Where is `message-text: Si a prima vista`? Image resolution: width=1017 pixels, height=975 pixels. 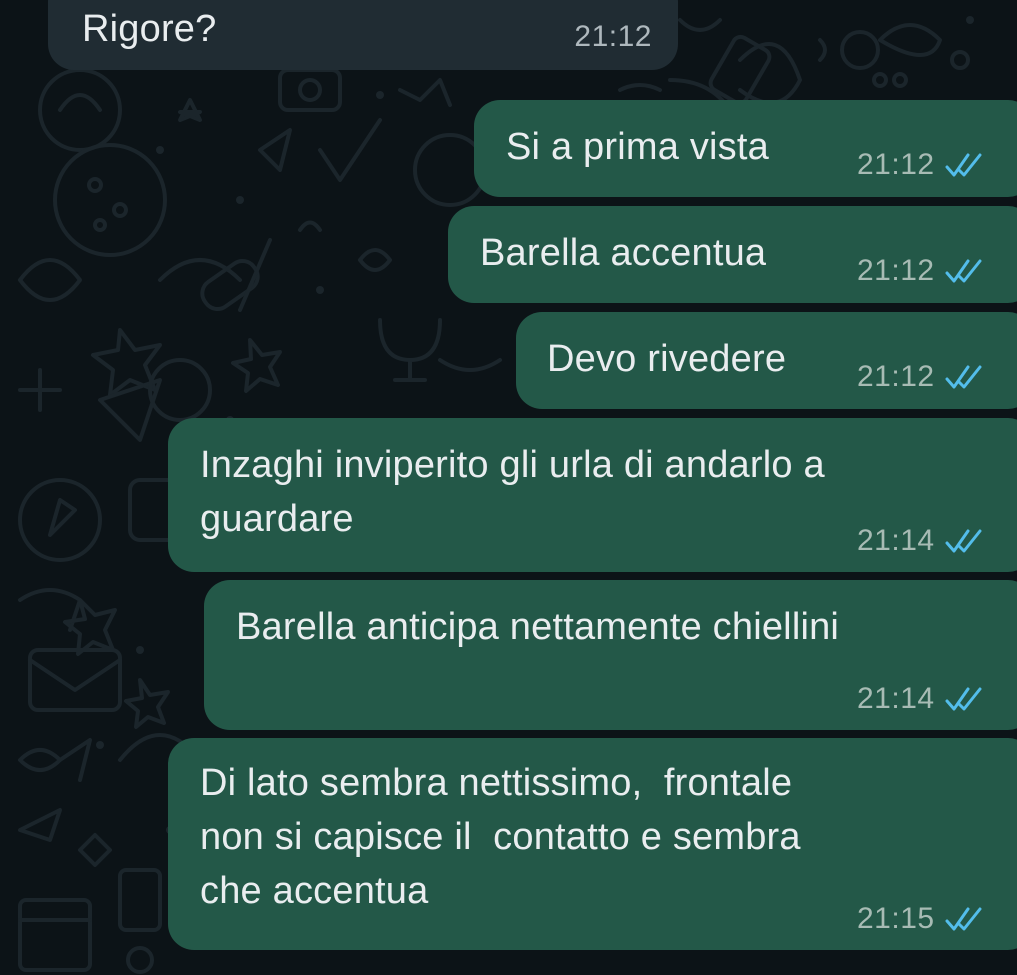 message-text: Si a prima vista is located at coordinates (637, 147).